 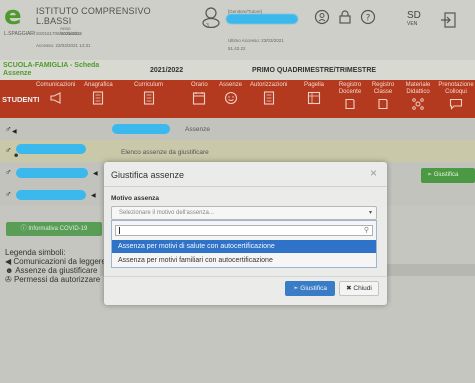 What do you see at coordinates (55, 261) in the screenshot?
I see `legend-item: ◀ Comunicazioni da leggere` at bounding box center [55, 261].